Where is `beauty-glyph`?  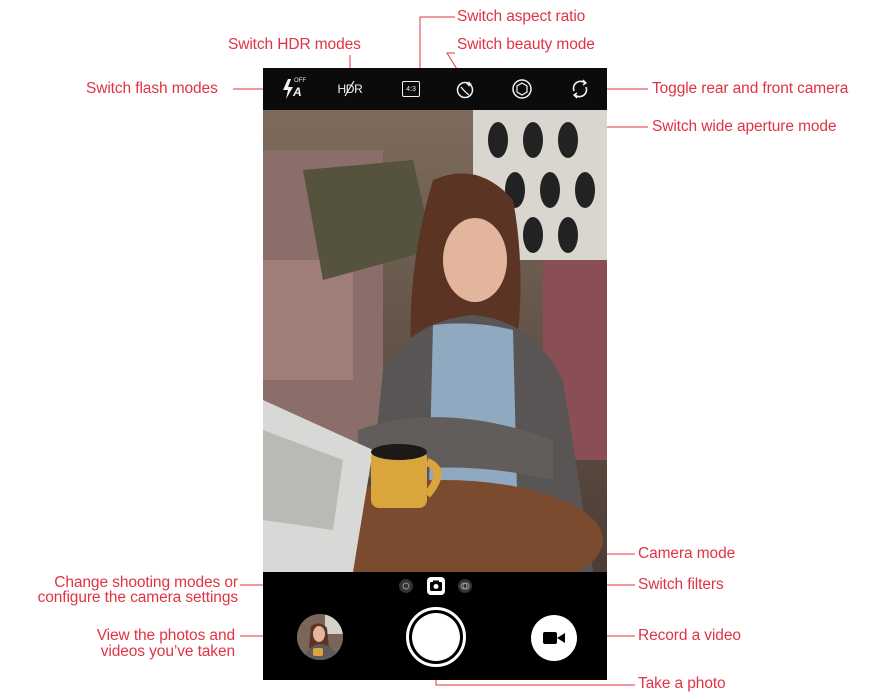 beauty-glyph is located at coordinates (465, 90).